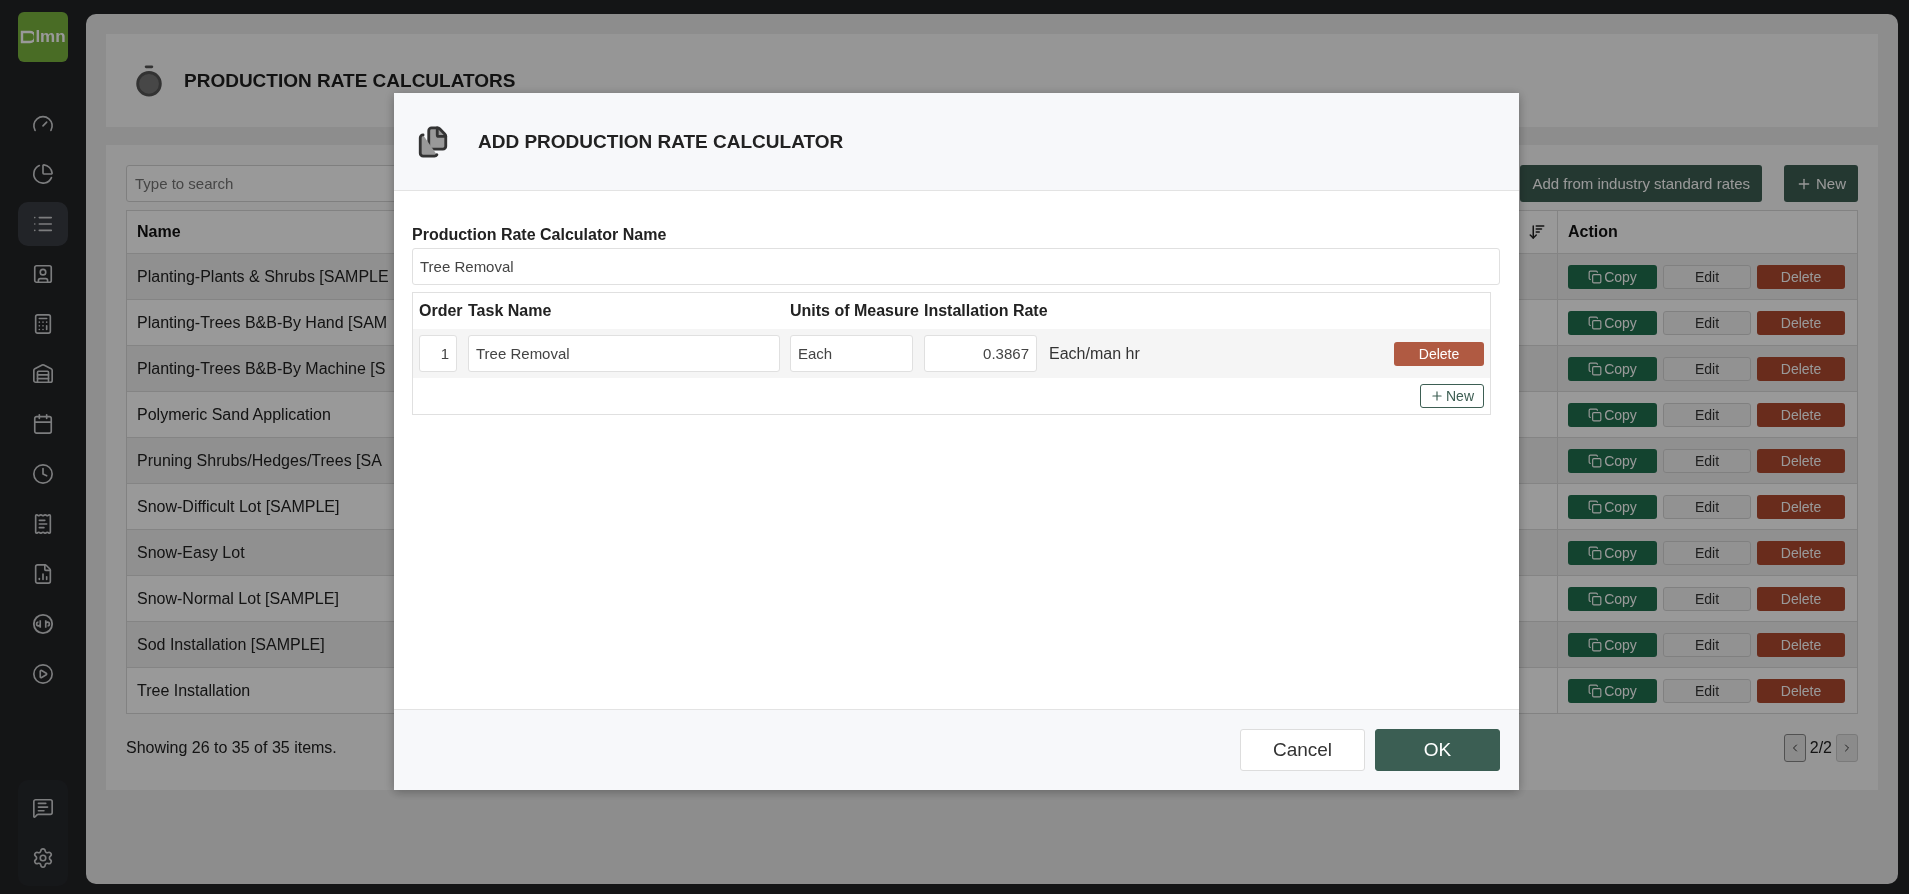 The width and height of the screenshot is (1909, 894). Describe the element at coordinates (238, 598) in the screenshot. I see `table-cell: Snow-Normal Lot [SAMPLE]` at that location.